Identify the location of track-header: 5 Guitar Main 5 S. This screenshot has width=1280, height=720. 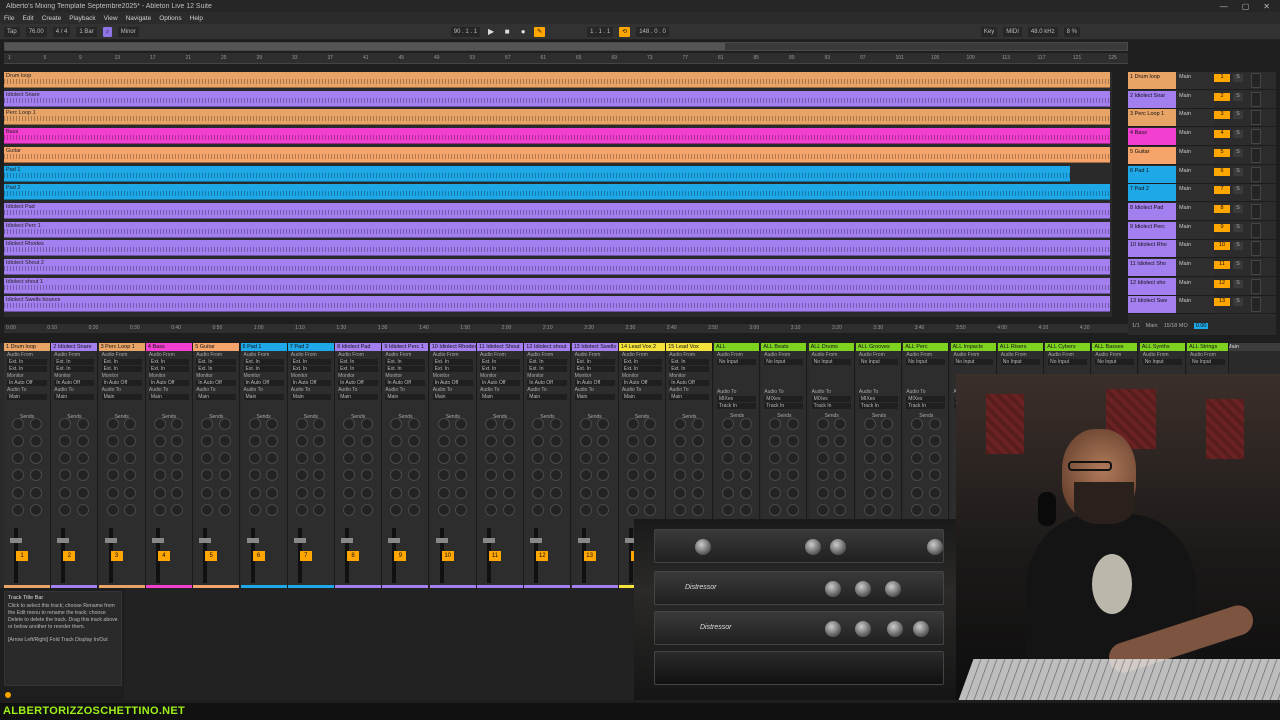
(1202, 155).